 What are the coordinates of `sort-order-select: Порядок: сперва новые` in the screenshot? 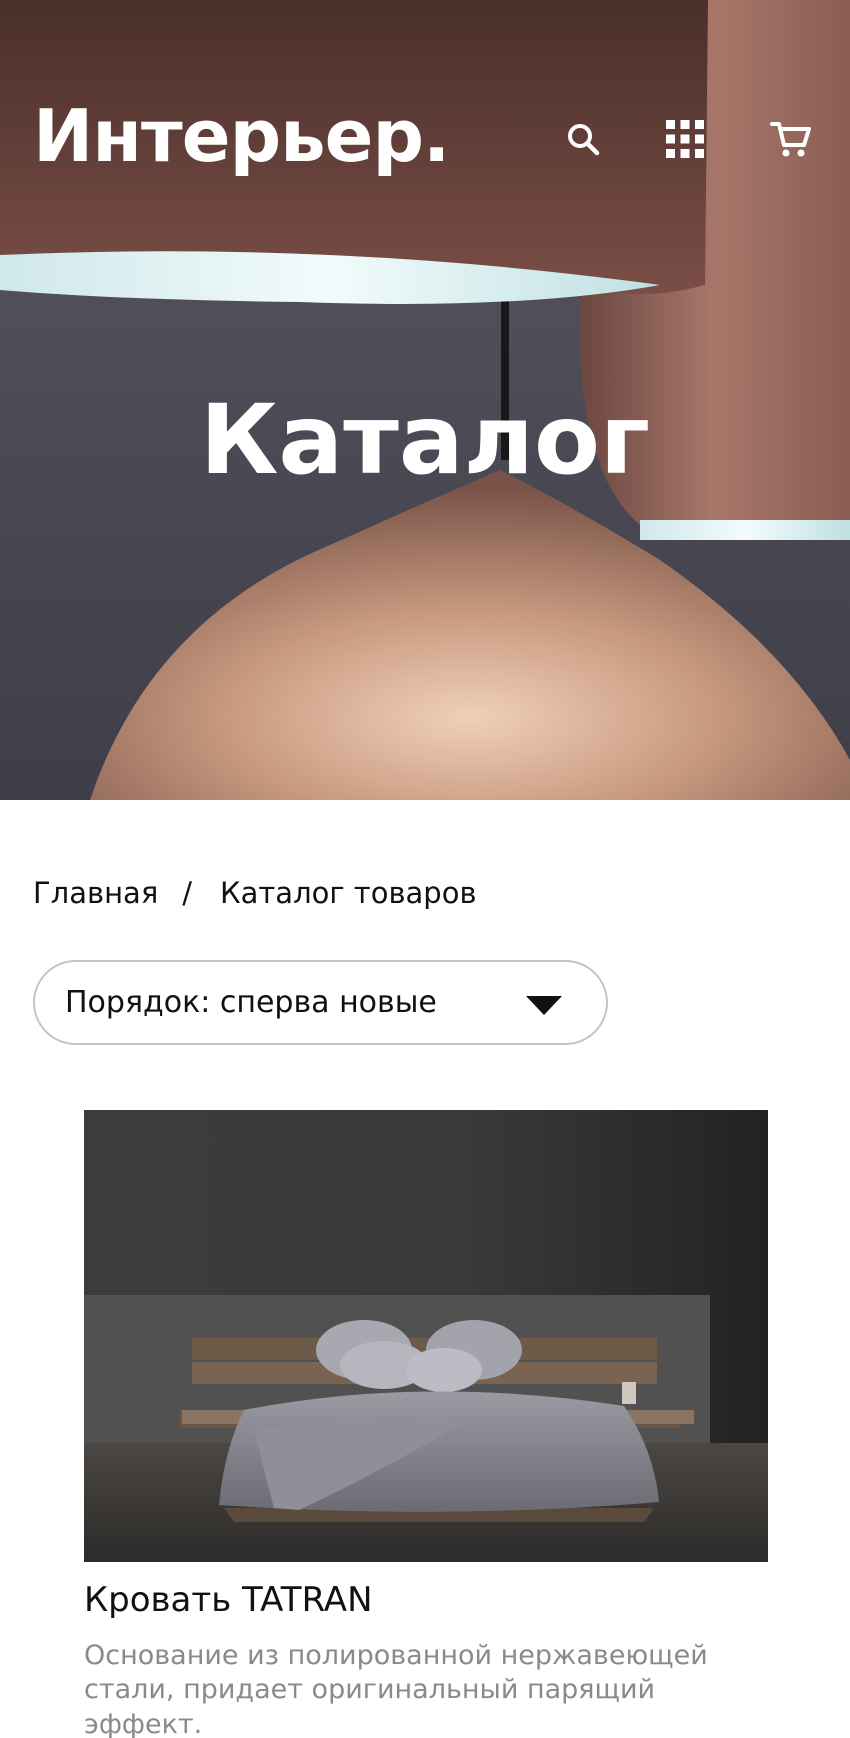 It's located at (320, 1002).